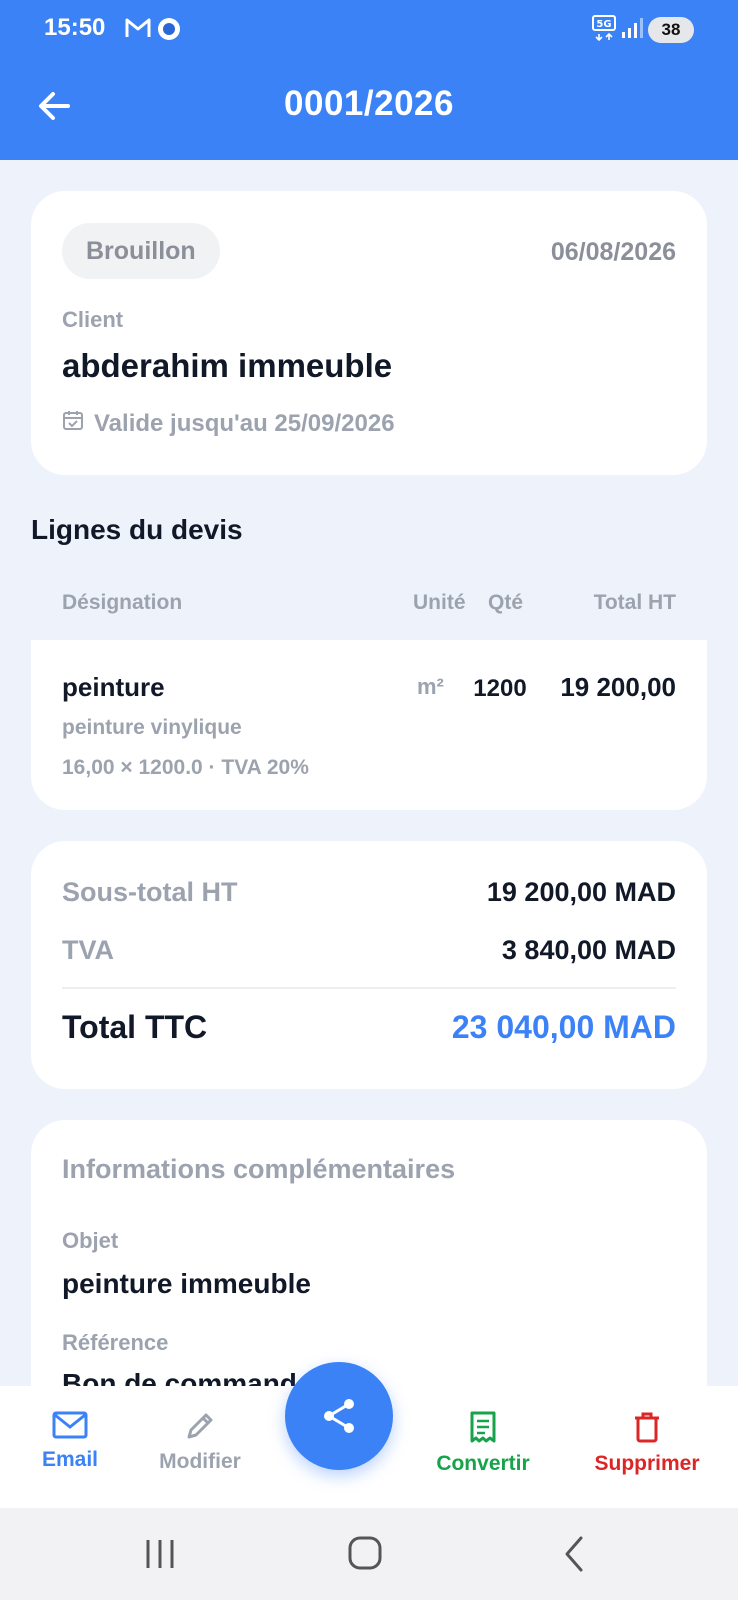 The height and width of the screenshot is (1600, 738). I want to click on object-value: peinture immeuble, so click(186, 1283).